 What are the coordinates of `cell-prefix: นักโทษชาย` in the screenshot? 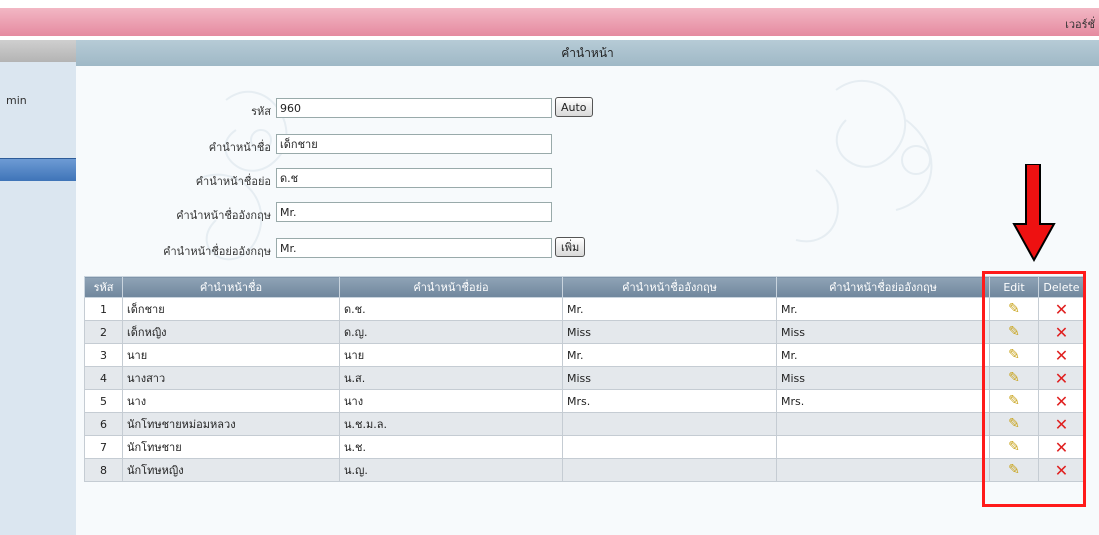 It's located at (231, 447).